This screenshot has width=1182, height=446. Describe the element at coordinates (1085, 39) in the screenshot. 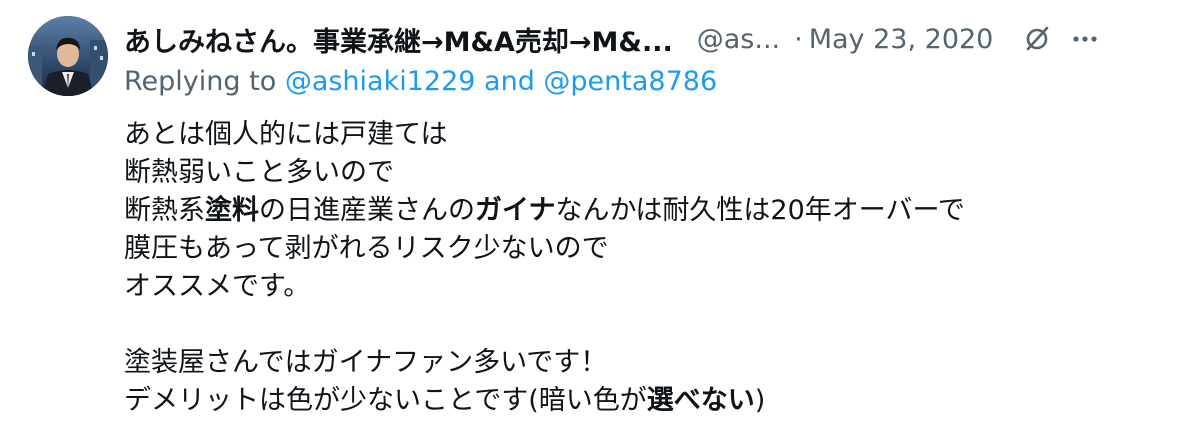

I see `more-icon` at that location.